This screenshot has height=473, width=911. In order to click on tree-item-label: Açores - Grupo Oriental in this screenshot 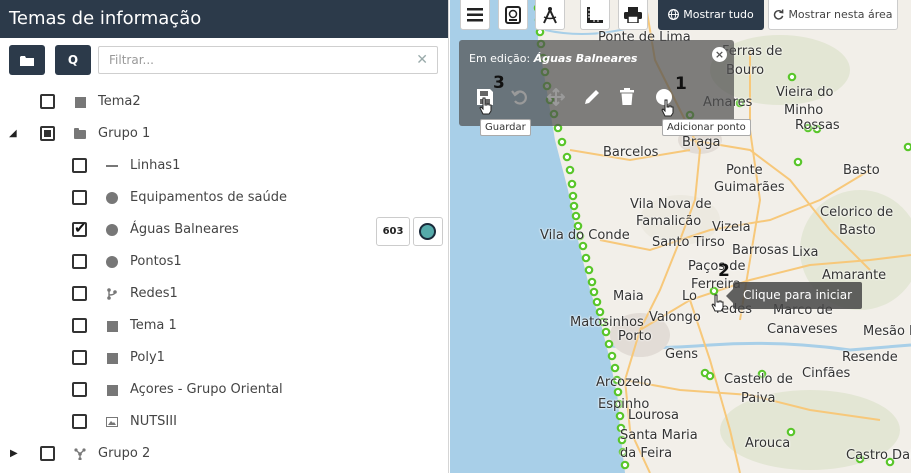, I will do `click(206, 389)`.